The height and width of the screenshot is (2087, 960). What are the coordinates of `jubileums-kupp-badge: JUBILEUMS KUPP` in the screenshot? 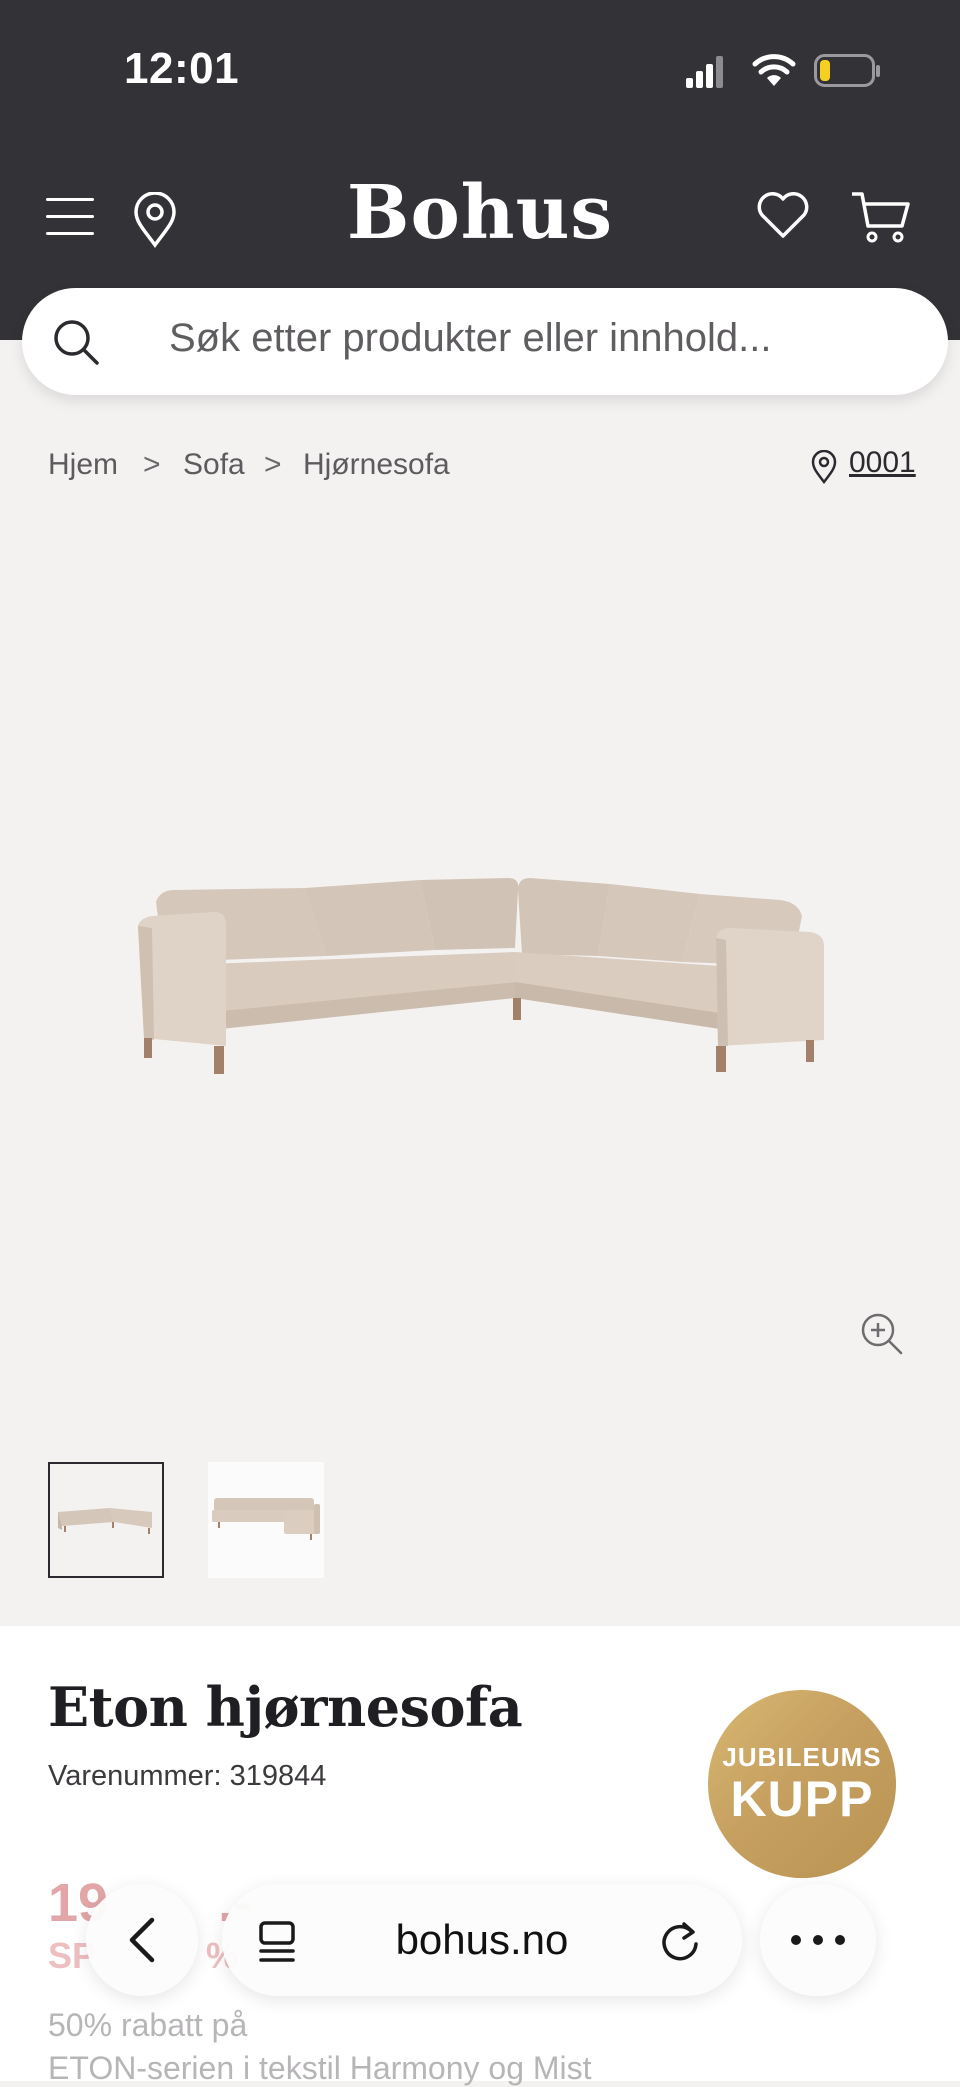 It's located at (802, 1784).